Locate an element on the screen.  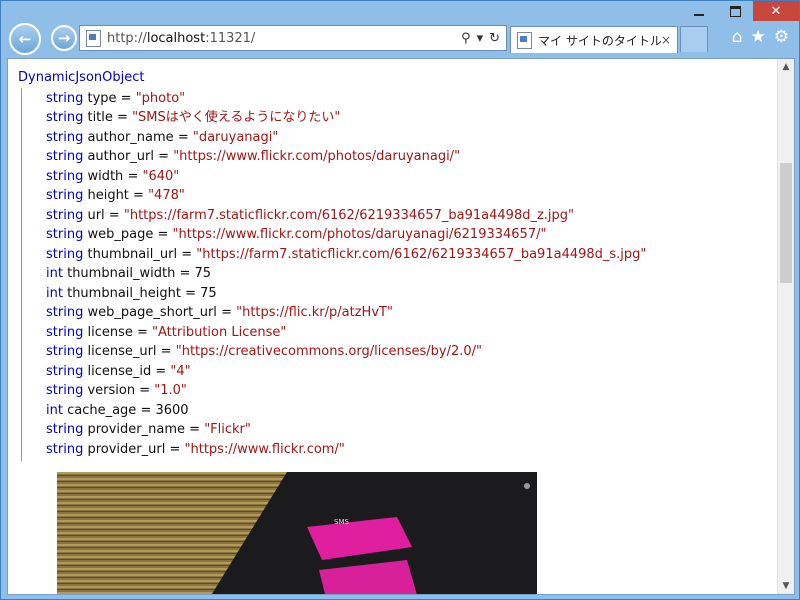
property-row: string height = "478" is located at coordinates (115, 195).